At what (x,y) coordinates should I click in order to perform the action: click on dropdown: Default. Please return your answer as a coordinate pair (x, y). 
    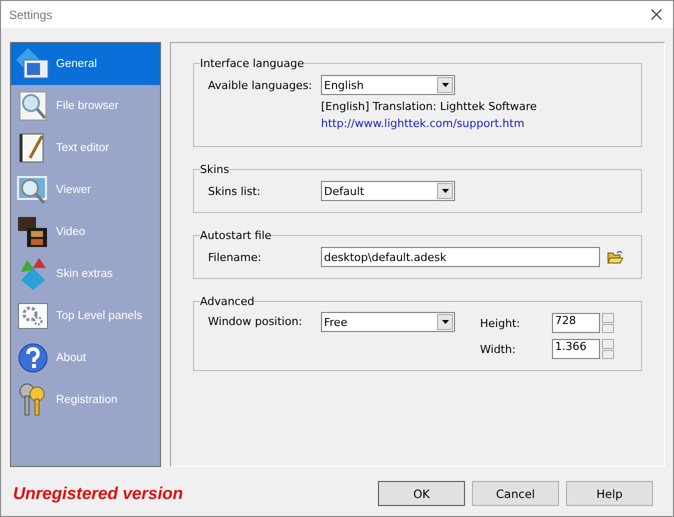
    Looking at the image, I should click on (388, 191).